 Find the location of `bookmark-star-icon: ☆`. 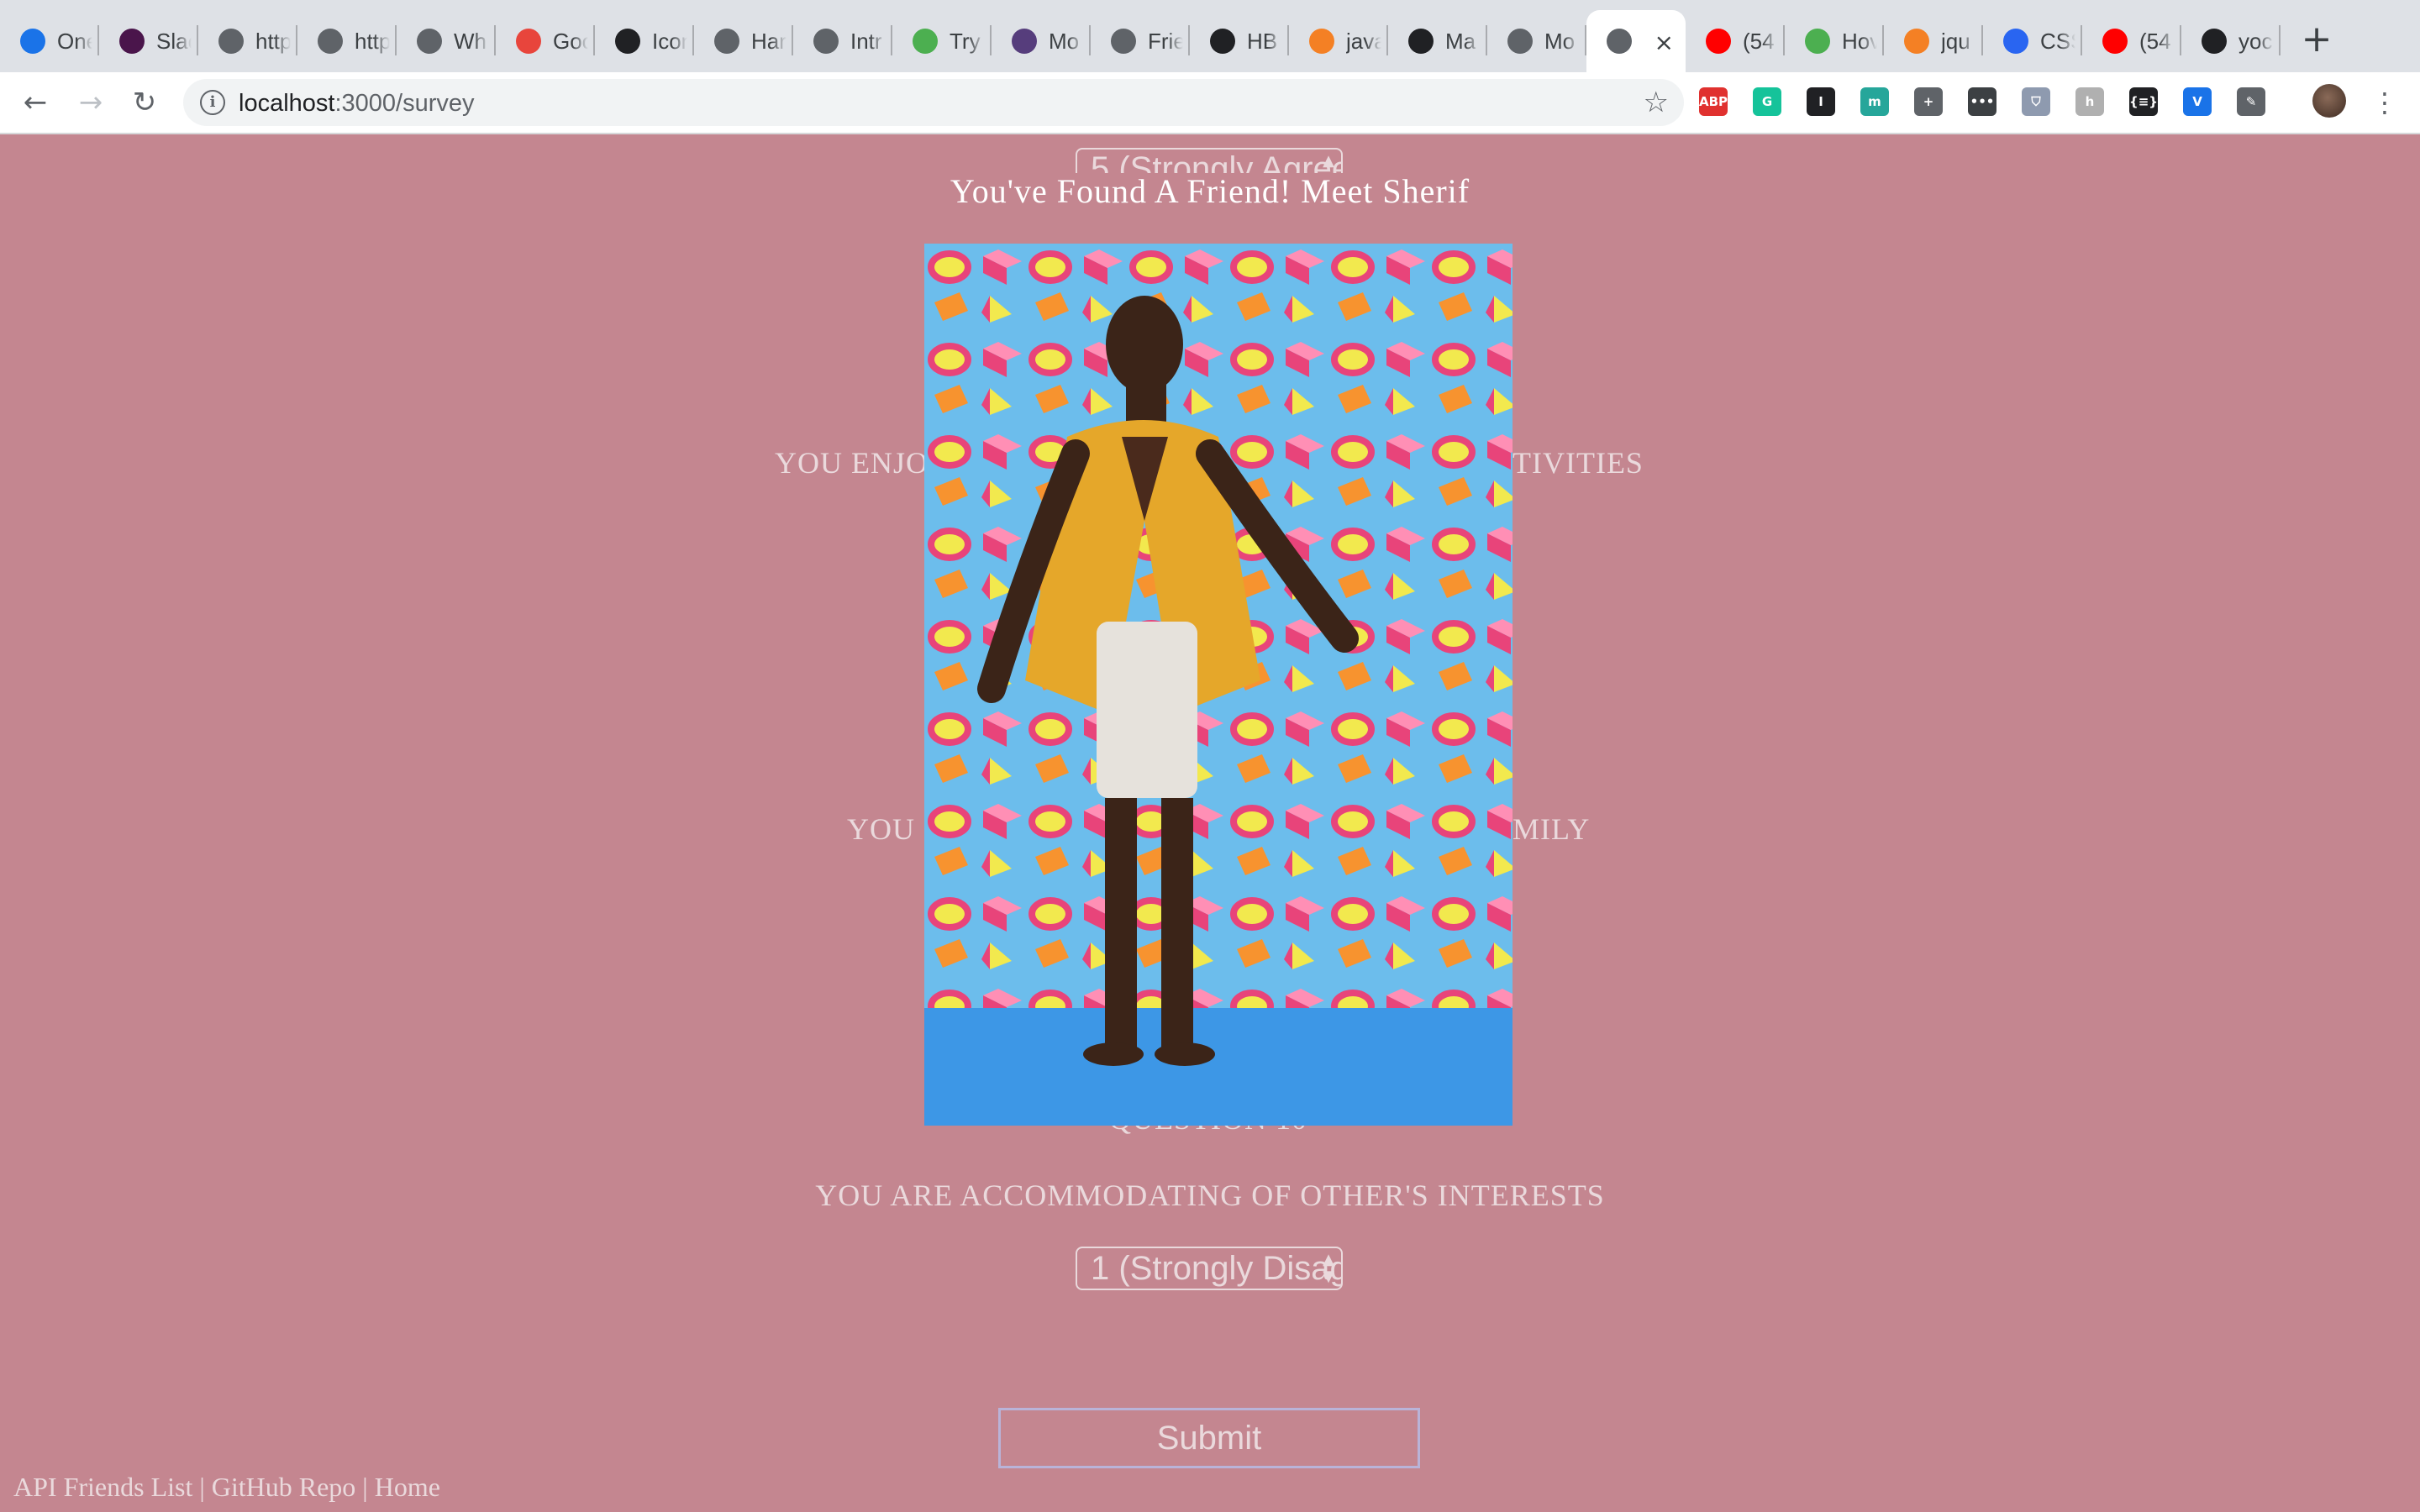

bookmark-star-icon: ☆ is located at coordinates (1656, 102).